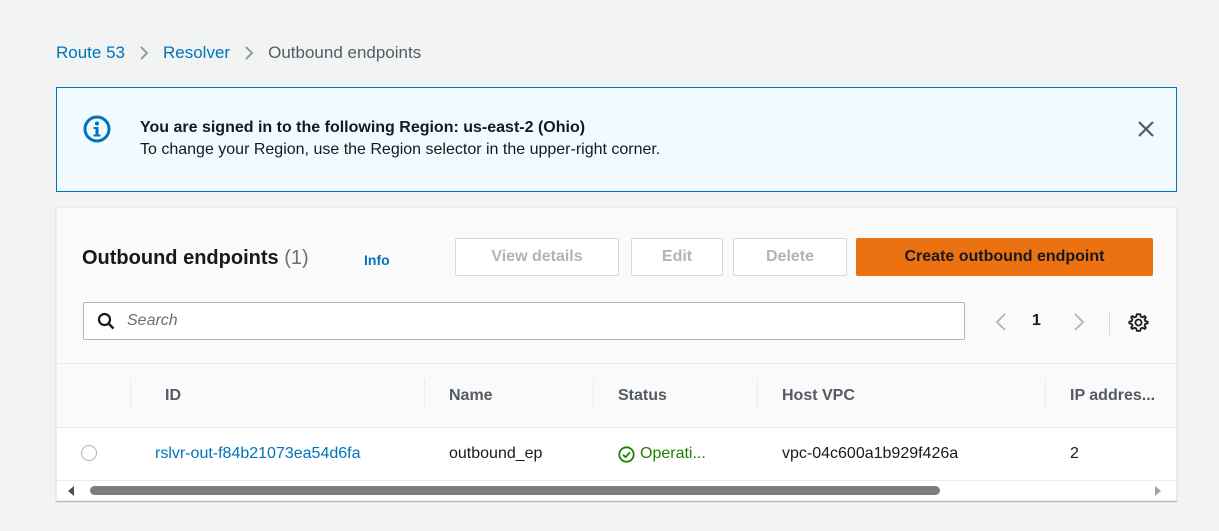 The image size is (1219, 531). I want to click on search-placeholder: Search, so click(152, 320).